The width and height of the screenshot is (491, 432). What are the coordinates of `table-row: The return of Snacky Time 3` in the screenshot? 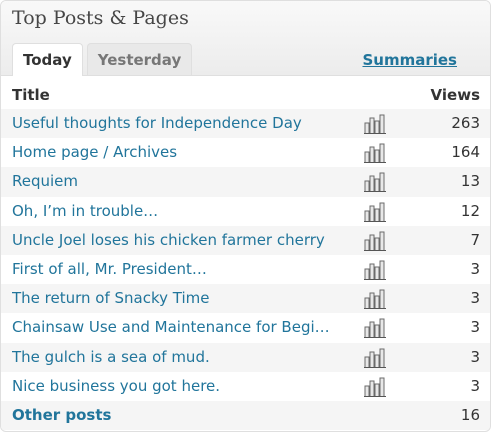 It's located at (245, 299).